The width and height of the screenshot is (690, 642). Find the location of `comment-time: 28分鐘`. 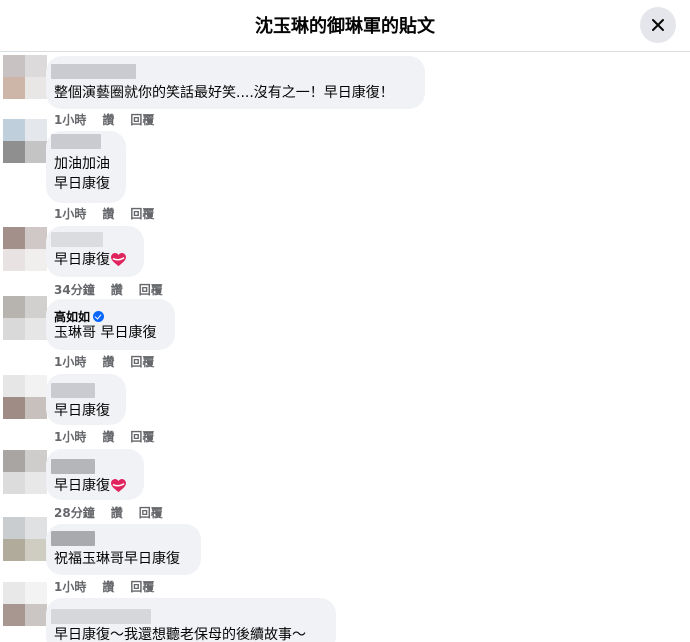

comment-time: 28分鐘 is located at coordinates (74, 513).